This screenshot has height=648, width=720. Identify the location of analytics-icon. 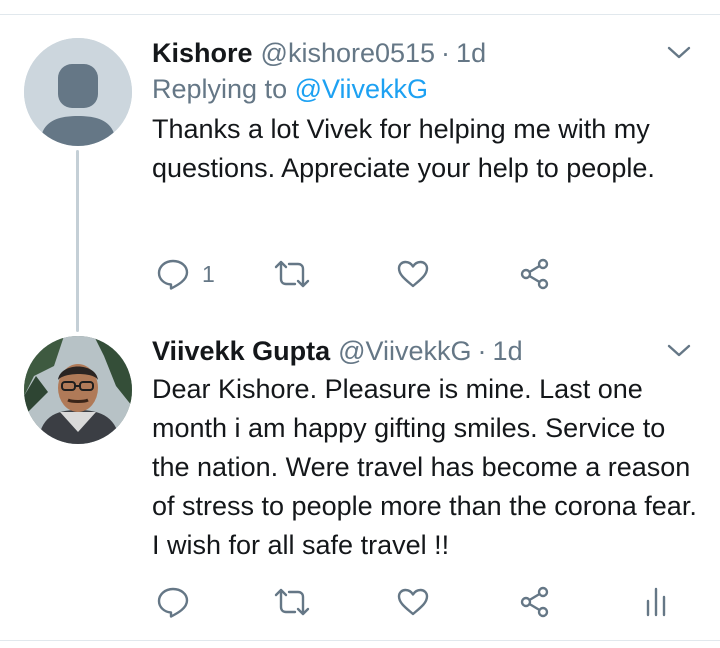
(656, 602).